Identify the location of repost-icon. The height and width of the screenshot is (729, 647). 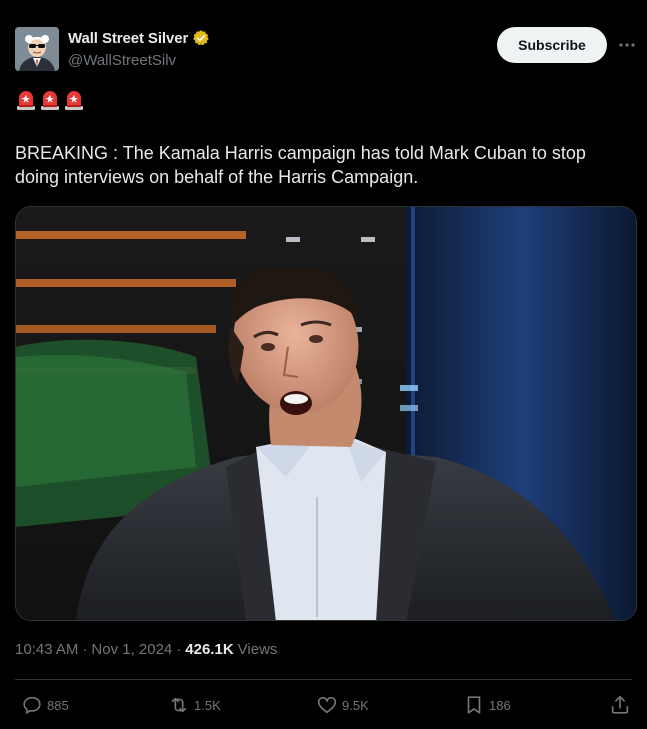
(179, 705).